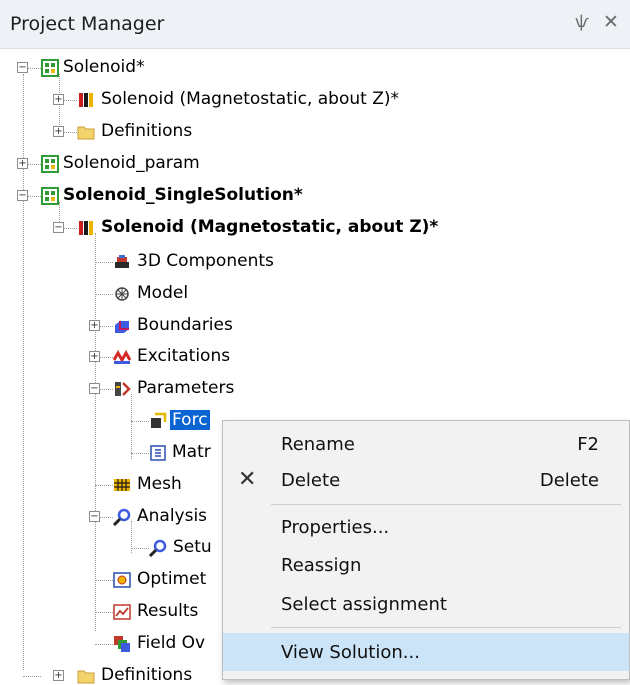 This screenshot has width=630, height=685. I want to click on 3d-components-icon, so click(122, 261).